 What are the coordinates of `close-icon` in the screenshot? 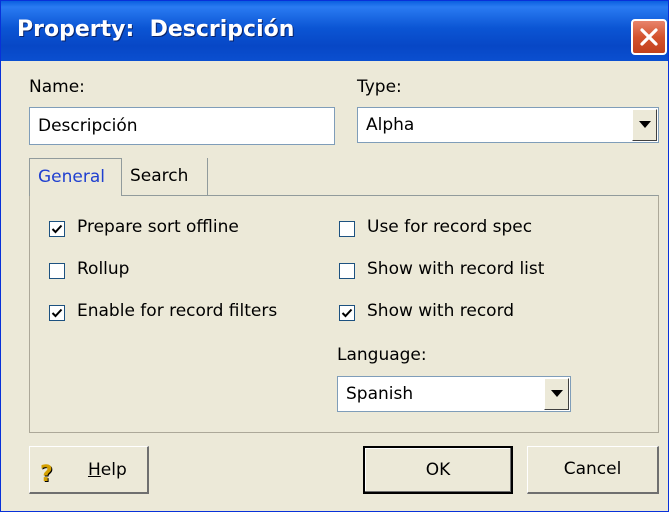 It's located at (649, 37).